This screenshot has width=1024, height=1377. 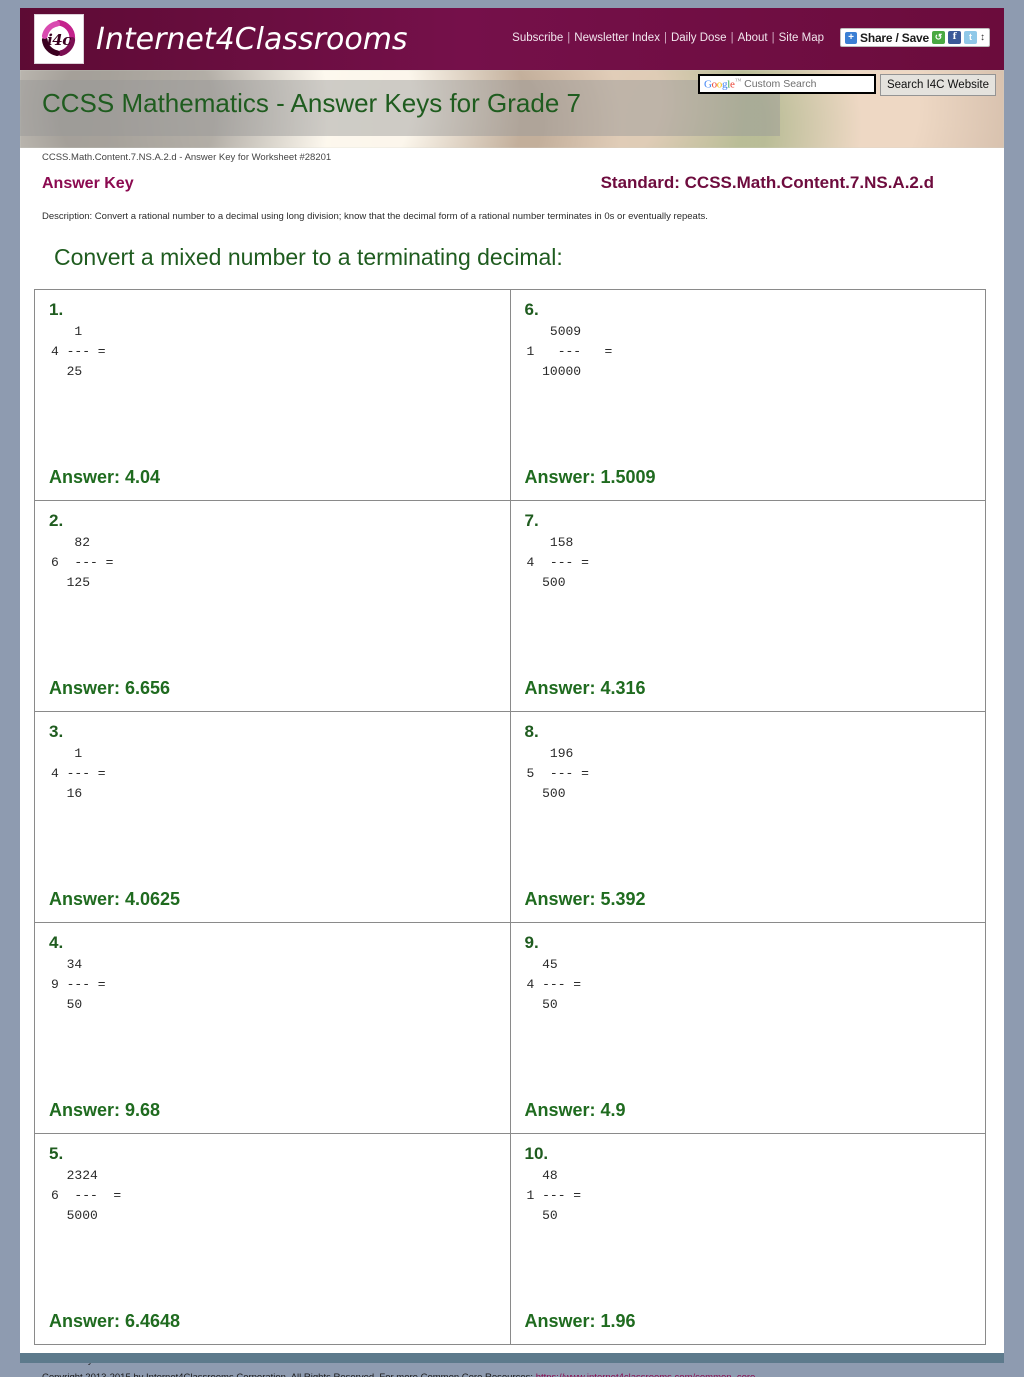 I want to click on mixed-number-expression: 5009 1 --- = 10000, so click(x=569, y=352).